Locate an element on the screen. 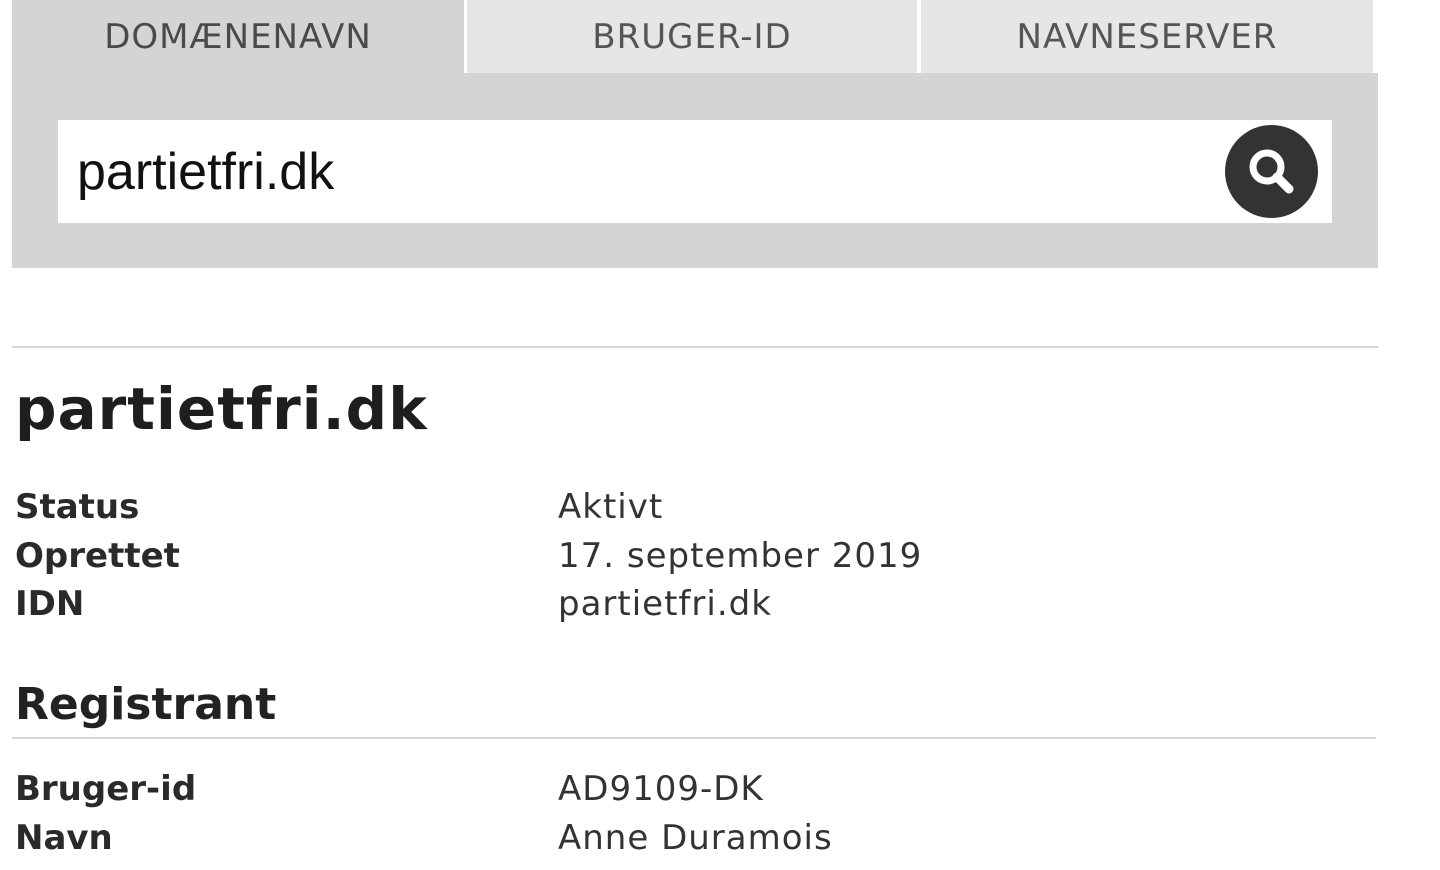 This screenshot has height=870, width=1440. search-tabs: DOMÆNENAVN BRUGER-ID NAVNESERVER is located at coordinates (695, 36).